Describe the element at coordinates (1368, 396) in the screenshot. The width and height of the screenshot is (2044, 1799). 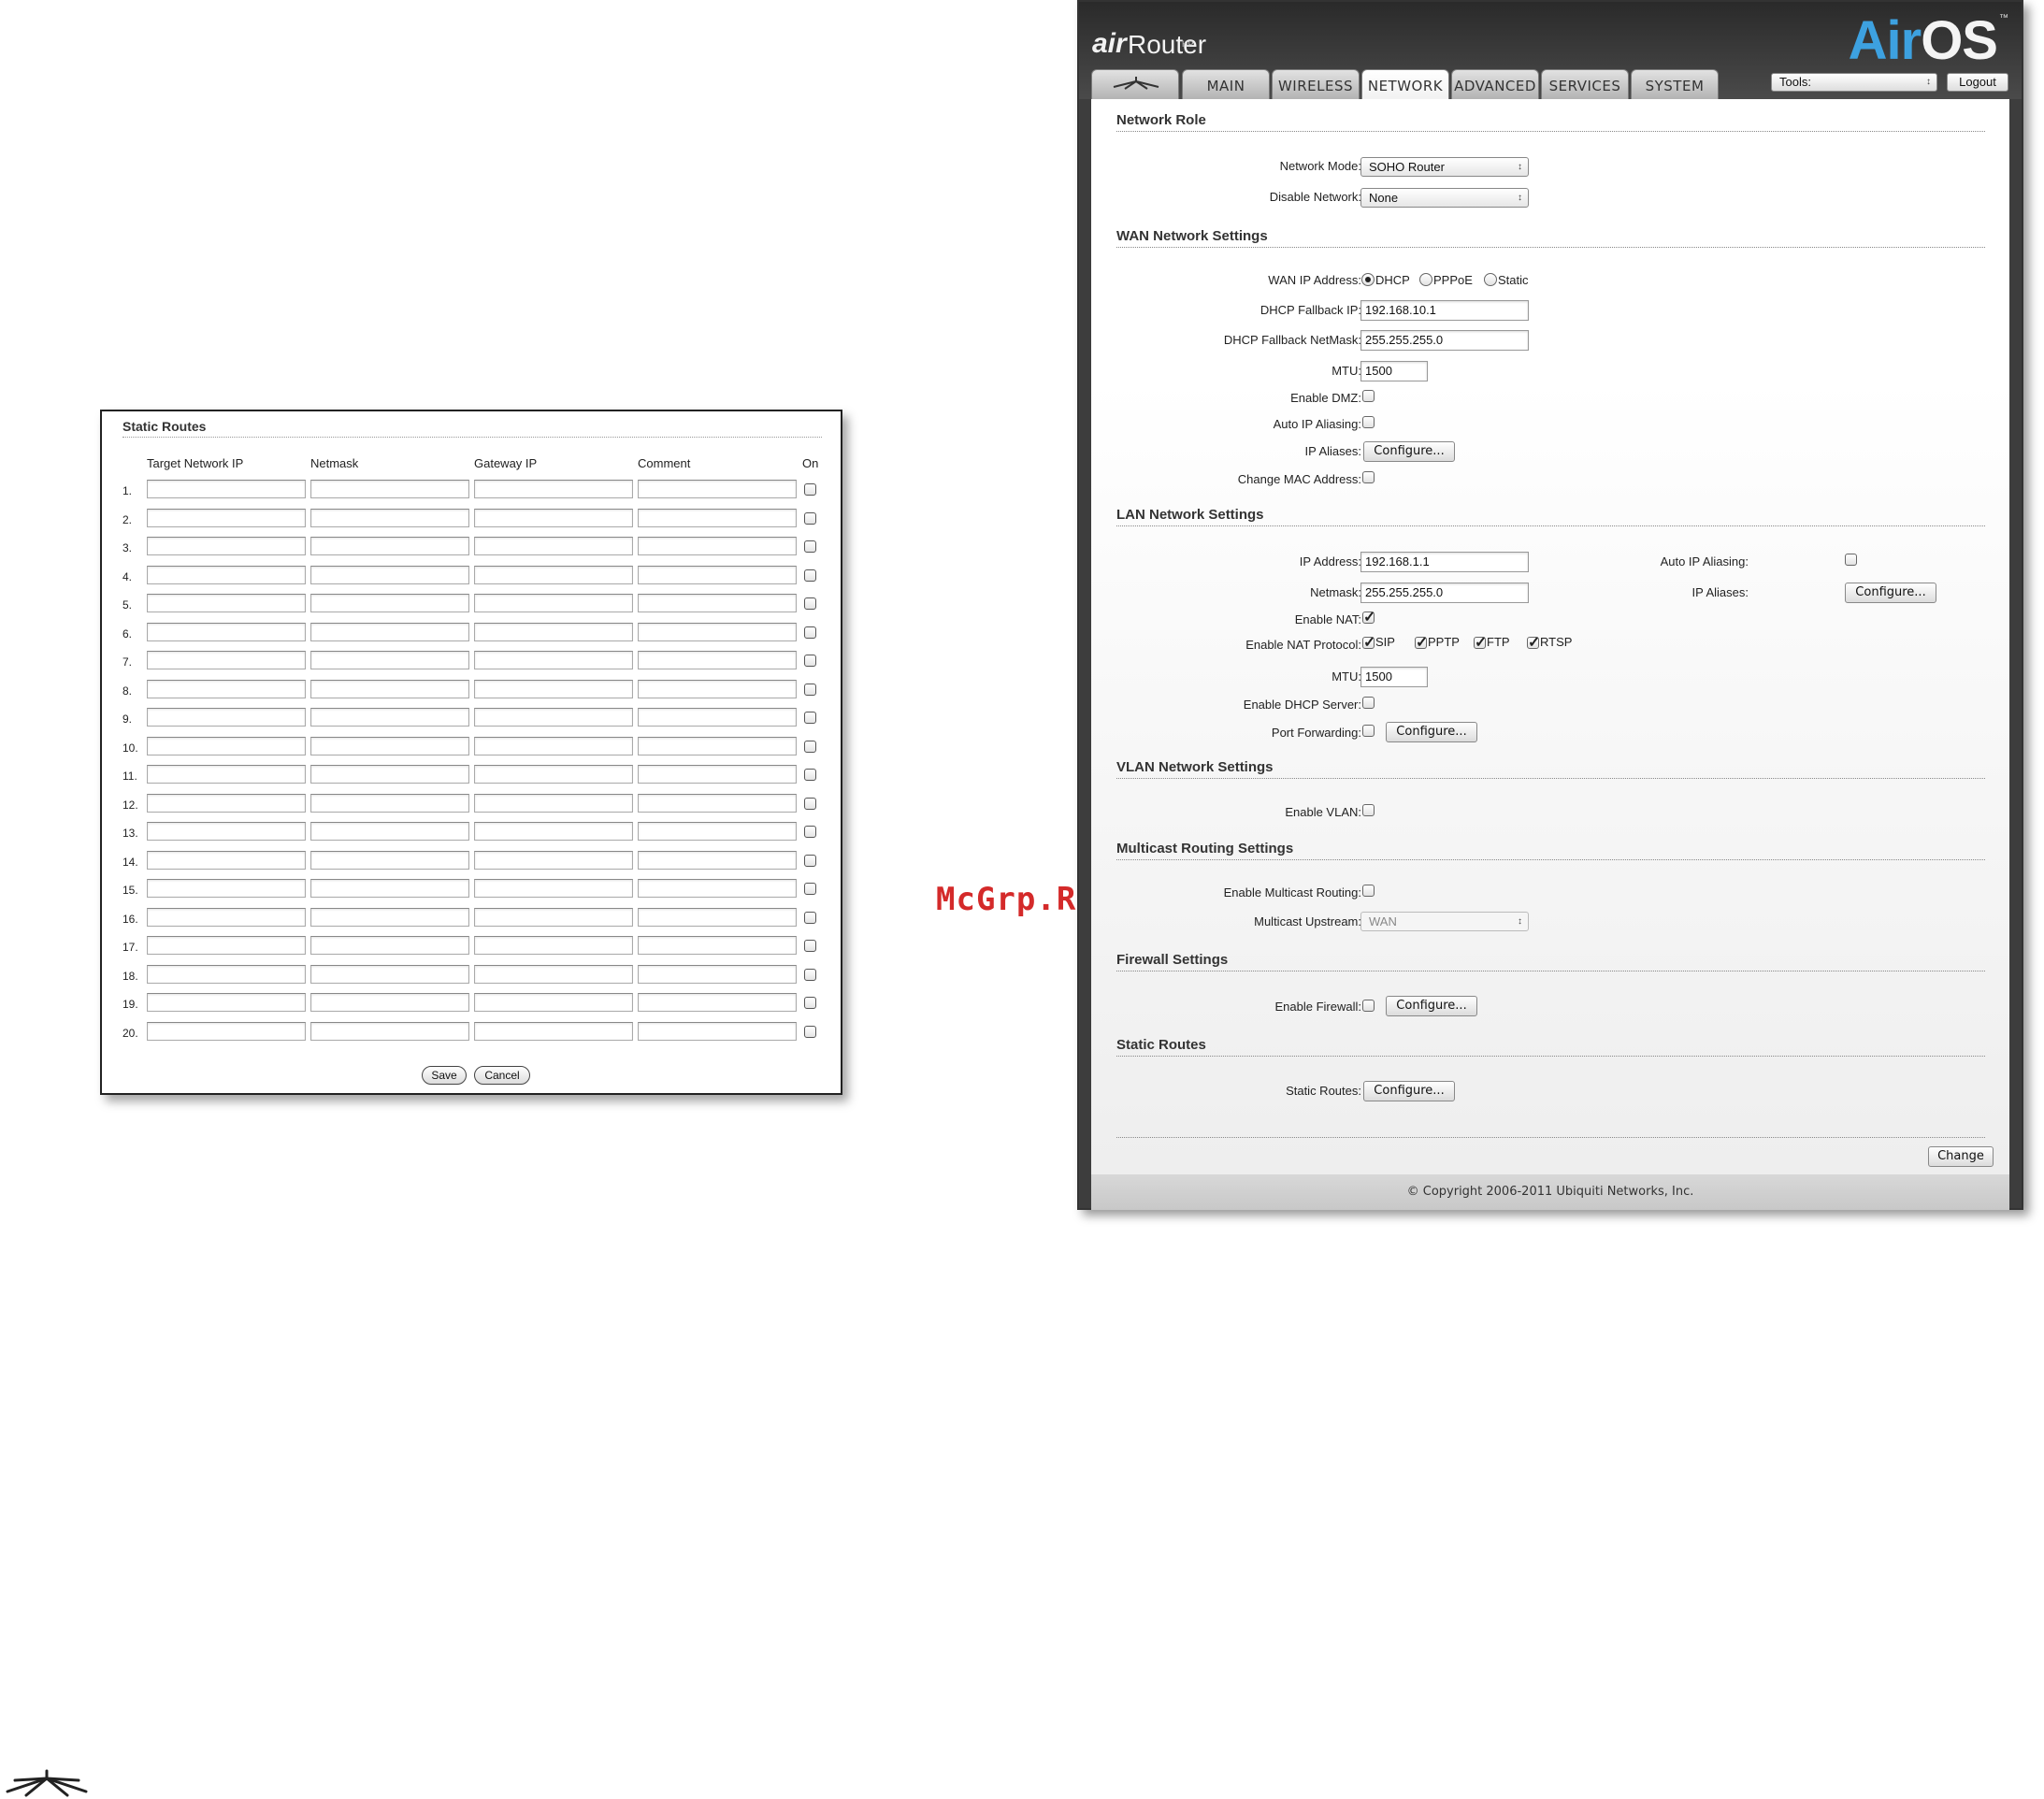
I see `enable-dmz-checkbox` at that location.